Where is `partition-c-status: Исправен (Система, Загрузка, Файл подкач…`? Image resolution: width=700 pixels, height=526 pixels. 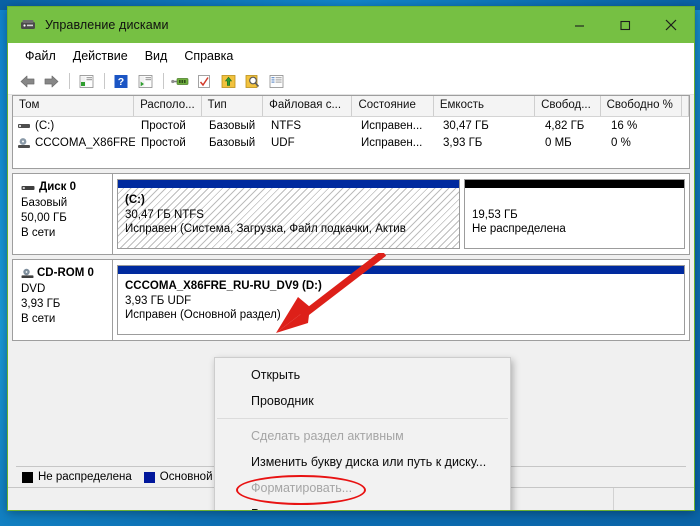
partition-c-status: Исправен (Система, Загрузка, Файл подкач… is located at coordinates (265, 229).